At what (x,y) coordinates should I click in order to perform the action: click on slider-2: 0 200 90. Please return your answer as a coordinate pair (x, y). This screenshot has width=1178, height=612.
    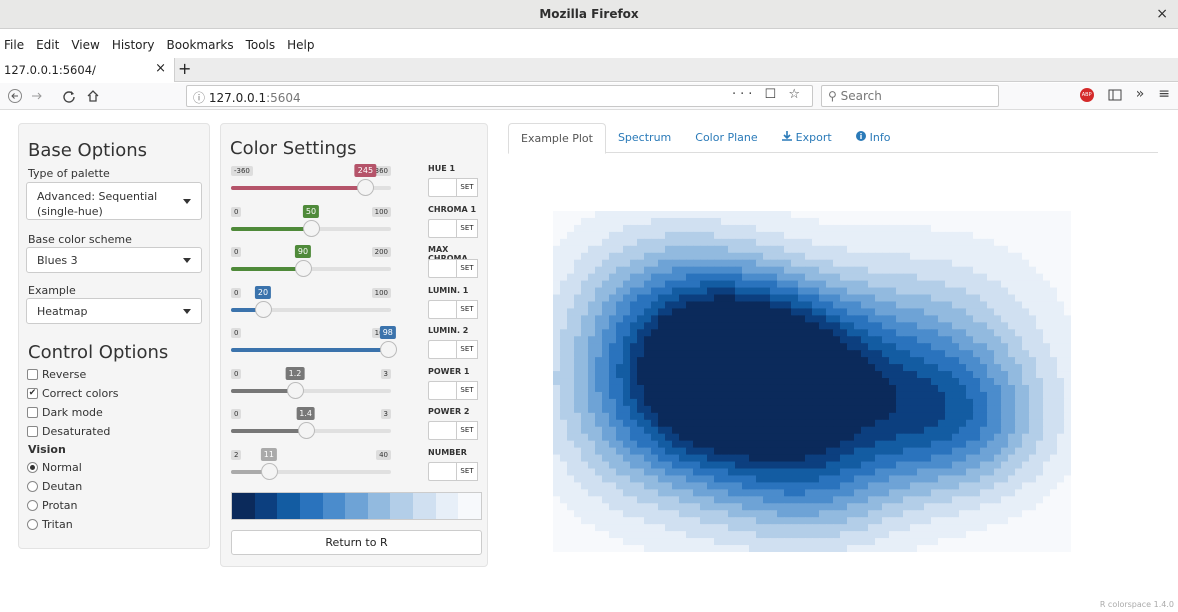
    Looking at the image, I should click on (311, 266).